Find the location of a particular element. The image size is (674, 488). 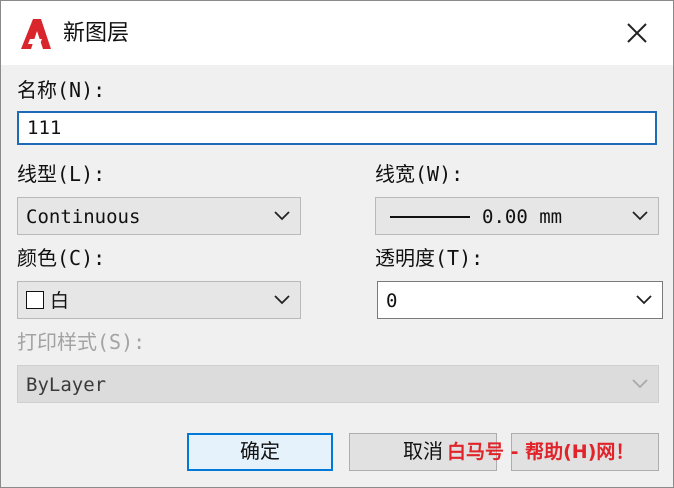

color-select: 白 is located at coordinates (159, 300).